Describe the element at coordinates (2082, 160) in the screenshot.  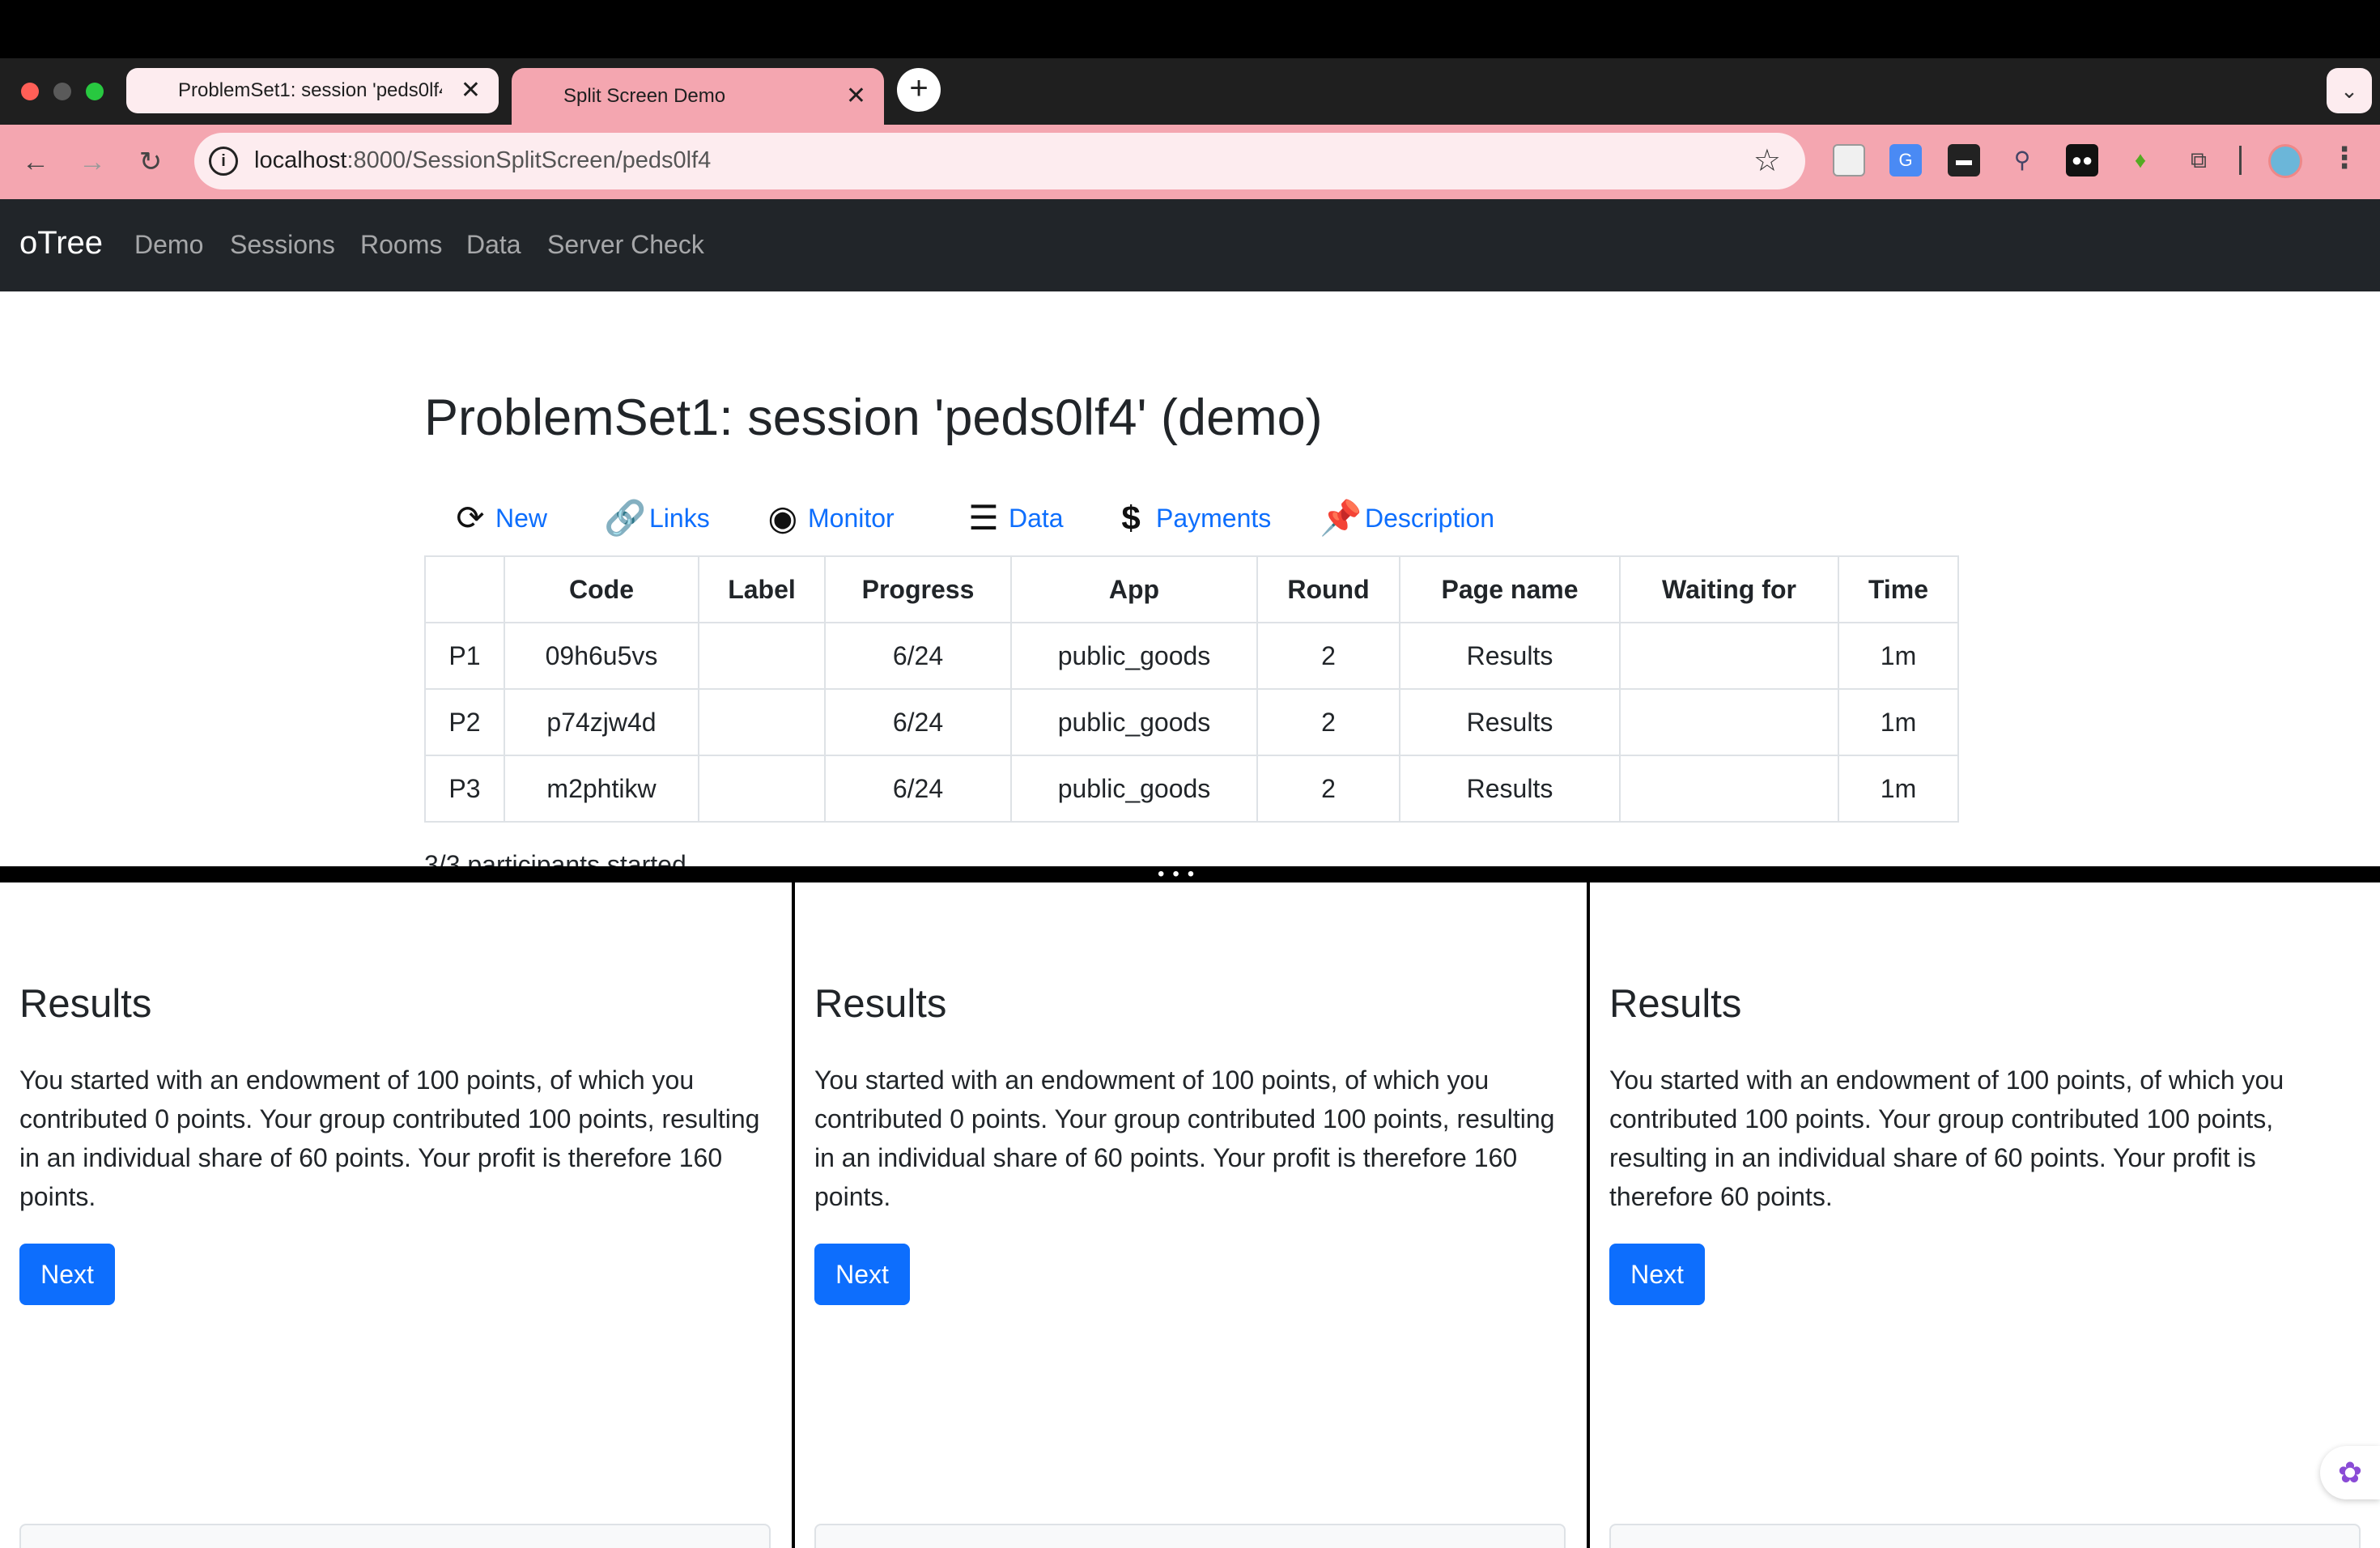
I see `mask-extension-icon: ●●` at that location.